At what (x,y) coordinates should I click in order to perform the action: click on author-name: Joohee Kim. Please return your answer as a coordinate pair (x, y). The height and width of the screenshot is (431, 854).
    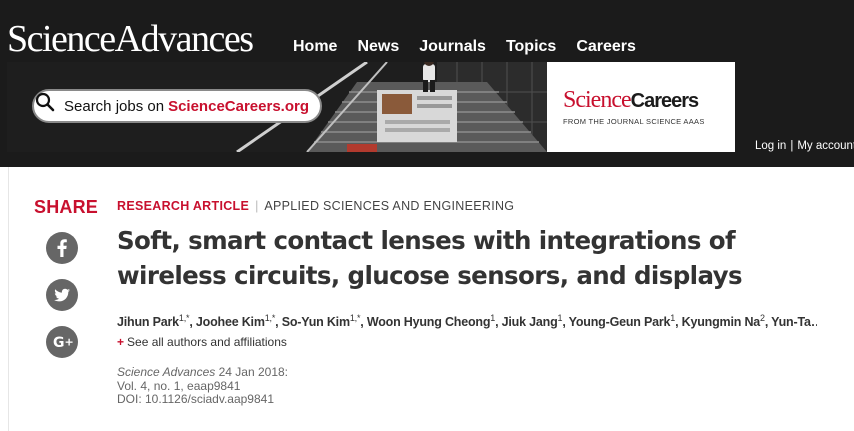
    Looking at the image, I should click on (230, 322).